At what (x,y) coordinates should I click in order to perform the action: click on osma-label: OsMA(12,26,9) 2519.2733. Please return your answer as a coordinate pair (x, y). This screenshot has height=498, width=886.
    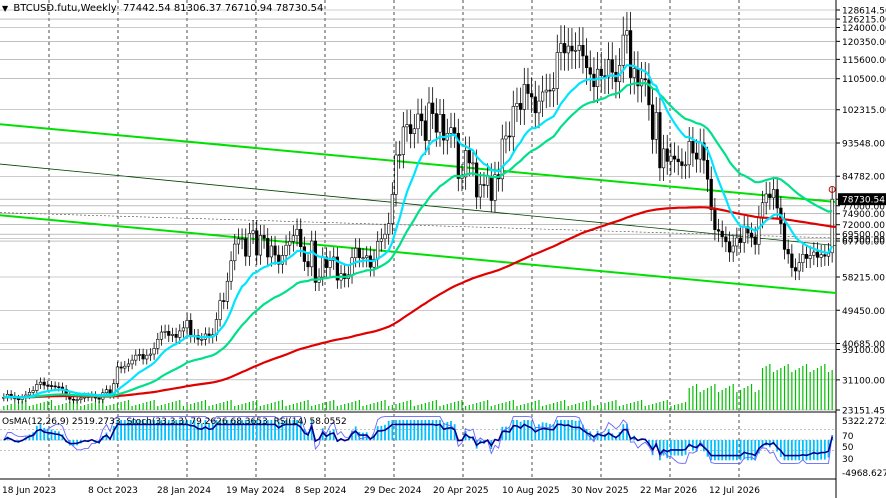
    Looking at the image, I should click on (61, 422).